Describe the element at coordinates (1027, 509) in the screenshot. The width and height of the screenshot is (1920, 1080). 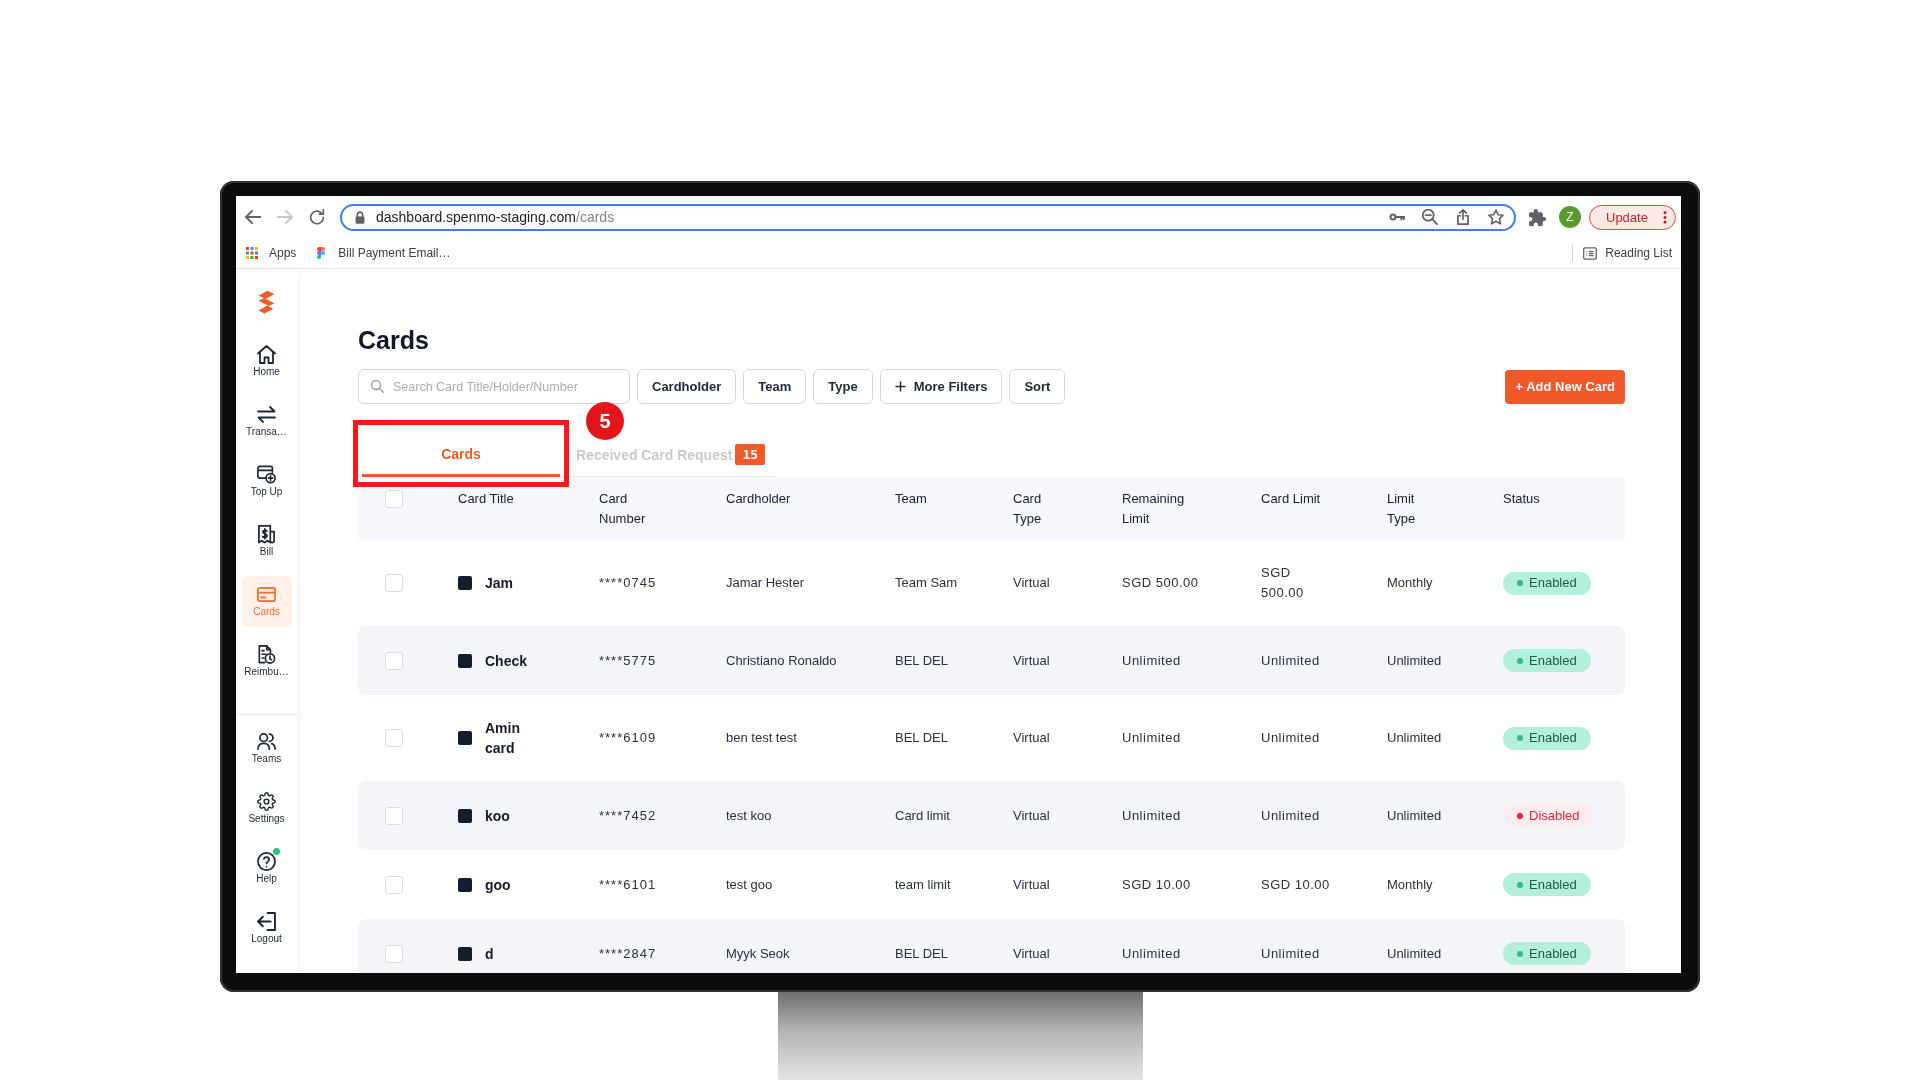
I see `column-header: Card Type` at that location.